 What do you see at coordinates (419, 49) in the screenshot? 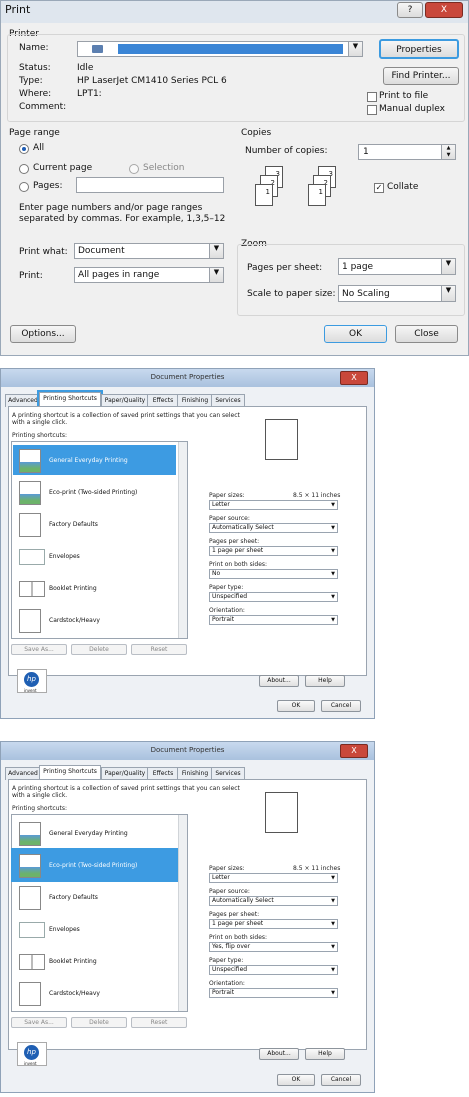
I see `properties-button: Properties` at bounding box center [419, 49].